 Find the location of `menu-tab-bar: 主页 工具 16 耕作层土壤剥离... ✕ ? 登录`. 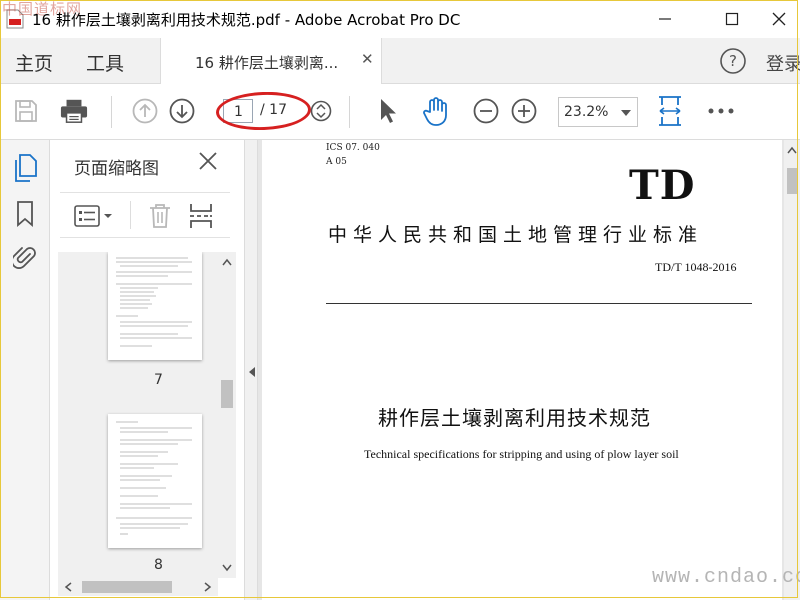

menu-tab-bar: 主页 工具 16 耕作层土壤剥离... ✕ ? 登录 is located at coordinates (400, 61).